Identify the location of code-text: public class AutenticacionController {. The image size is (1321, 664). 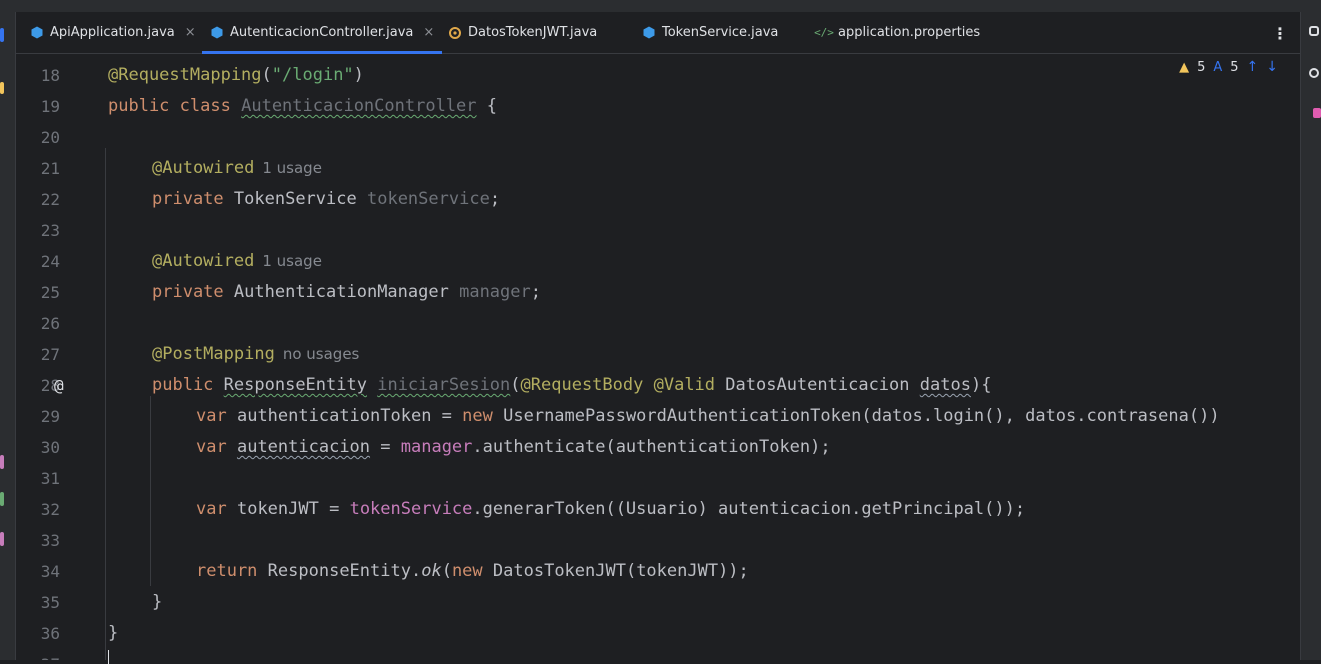
(303, 106).